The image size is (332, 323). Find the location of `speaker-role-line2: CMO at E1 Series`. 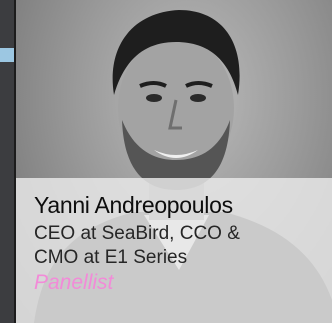

speaker-role-line2: CMO at E1 Series is located at coordinates (111, 257).